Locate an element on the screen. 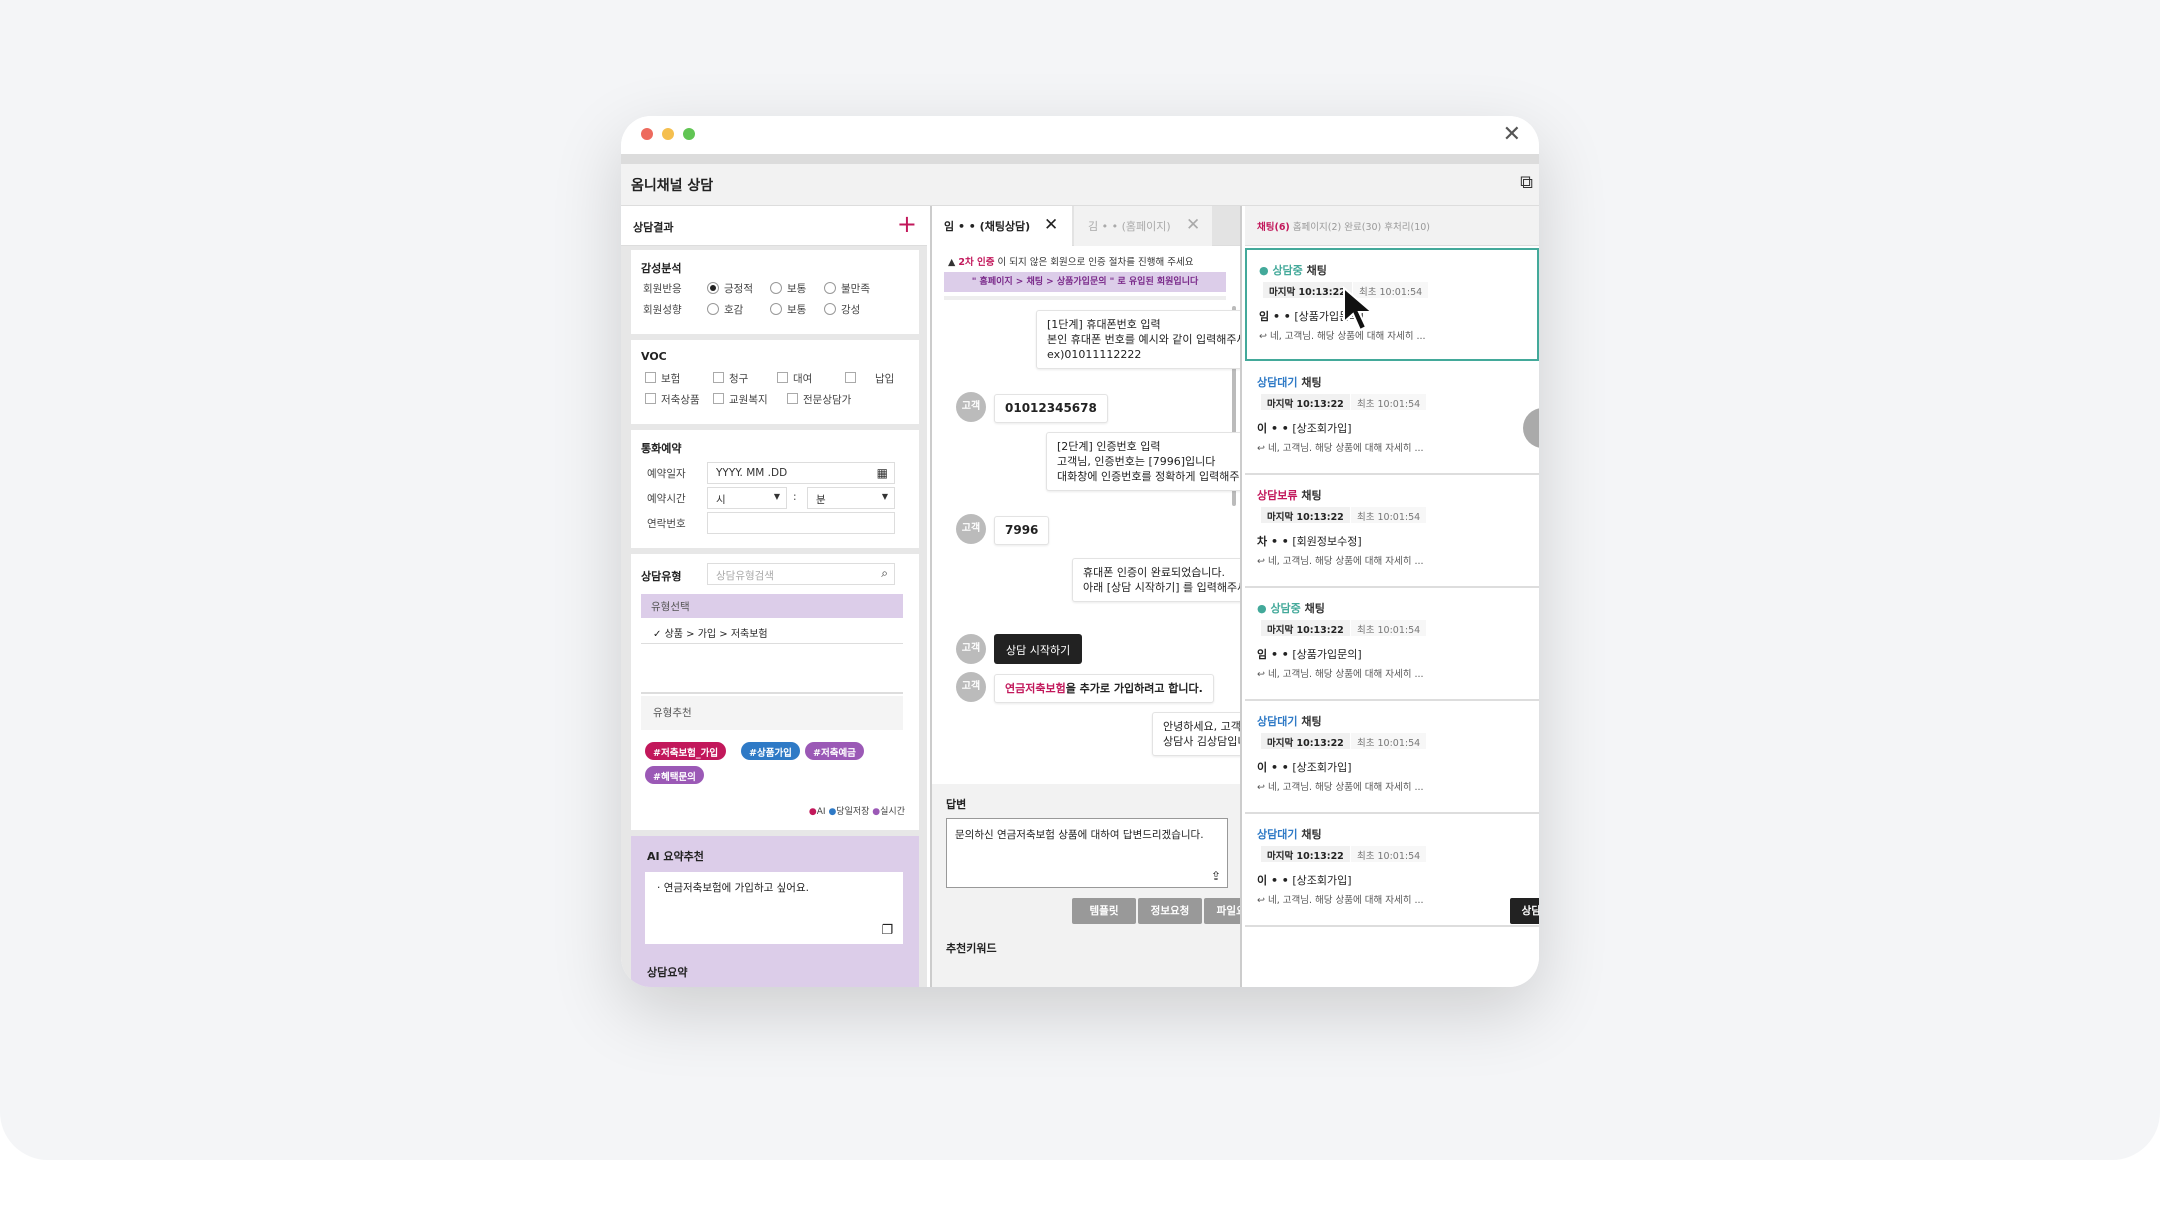 The width and height of the screenshot is (2160, 1212). copy-icon: ❐ is located at coordinates (887, 930).